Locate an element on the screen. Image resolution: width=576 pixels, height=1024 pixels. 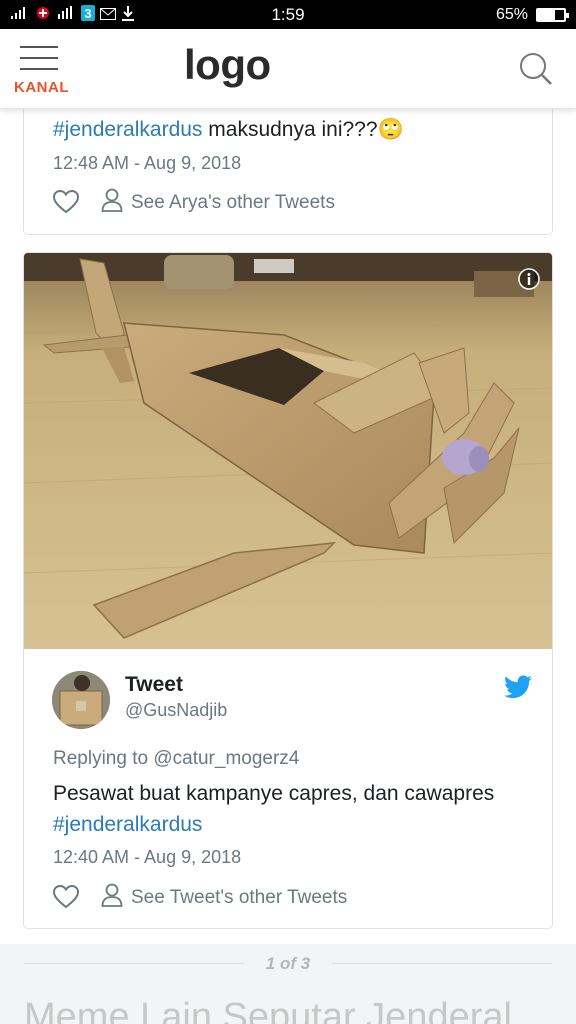
menu-label: KANAL is located at coordinates (41, 87).